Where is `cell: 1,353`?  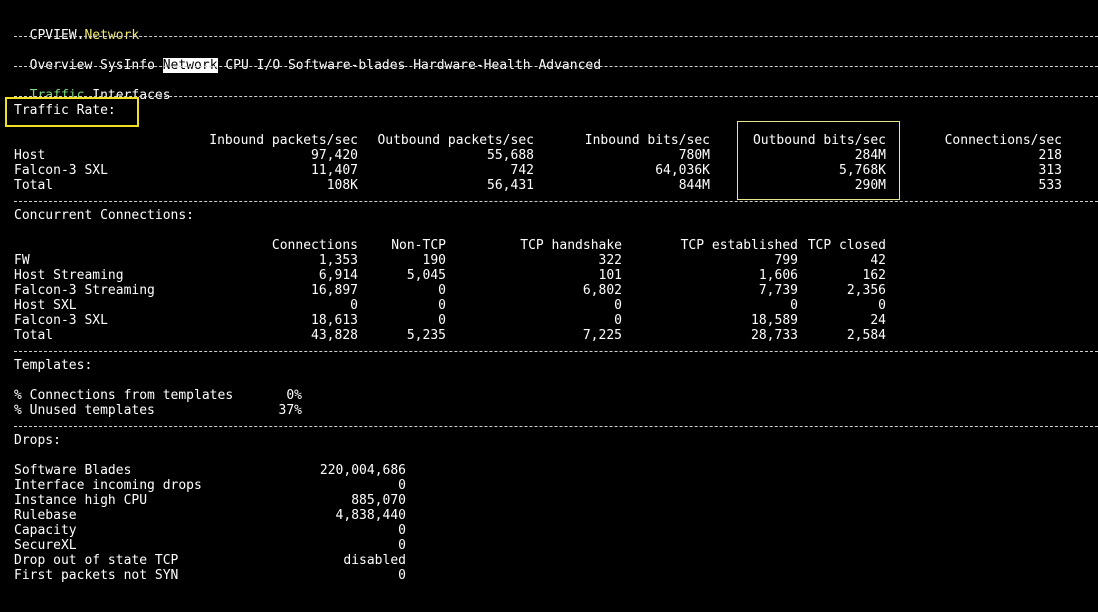
cell: 1,353 is located at coordinates (338, 260).